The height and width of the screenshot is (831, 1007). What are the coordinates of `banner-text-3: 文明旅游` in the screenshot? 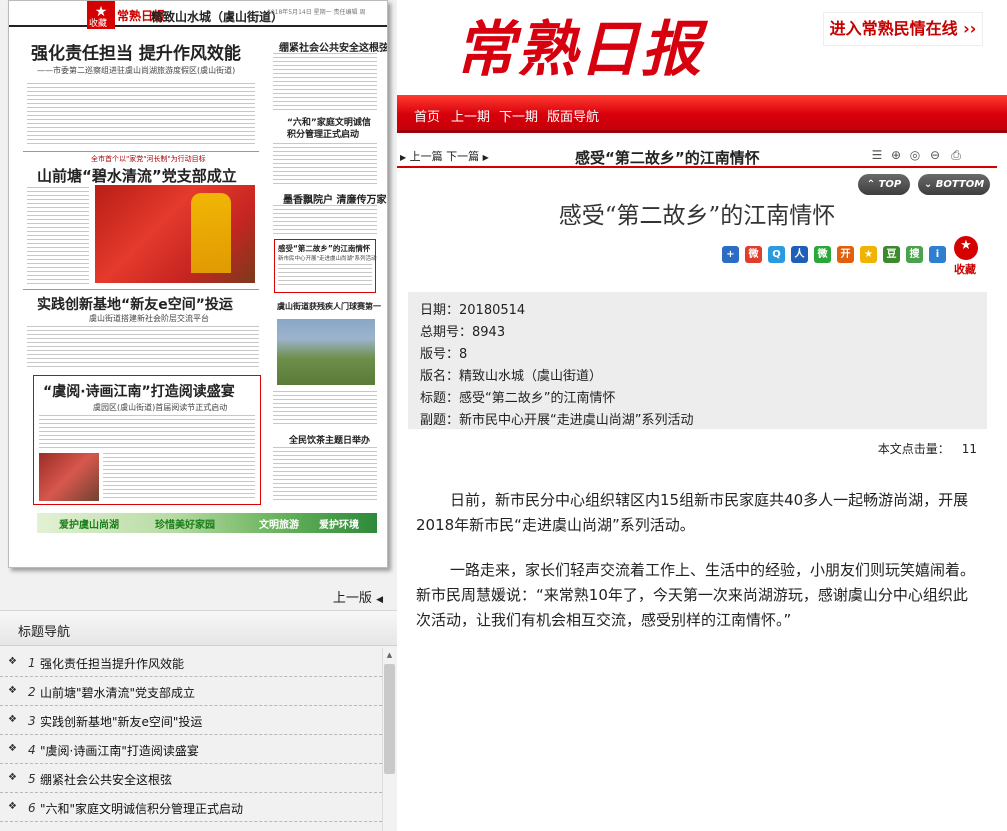 It's located at (279, 525).